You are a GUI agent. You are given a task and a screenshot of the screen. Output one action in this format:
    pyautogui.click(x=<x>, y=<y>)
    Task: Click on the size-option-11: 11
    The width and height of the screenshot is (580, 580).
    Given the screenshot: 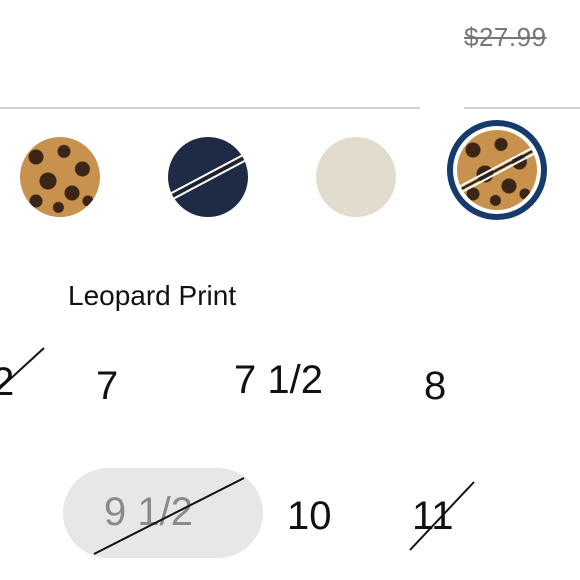 What is the action you would take?
    pyautogui.click(x=433, y=516)
    